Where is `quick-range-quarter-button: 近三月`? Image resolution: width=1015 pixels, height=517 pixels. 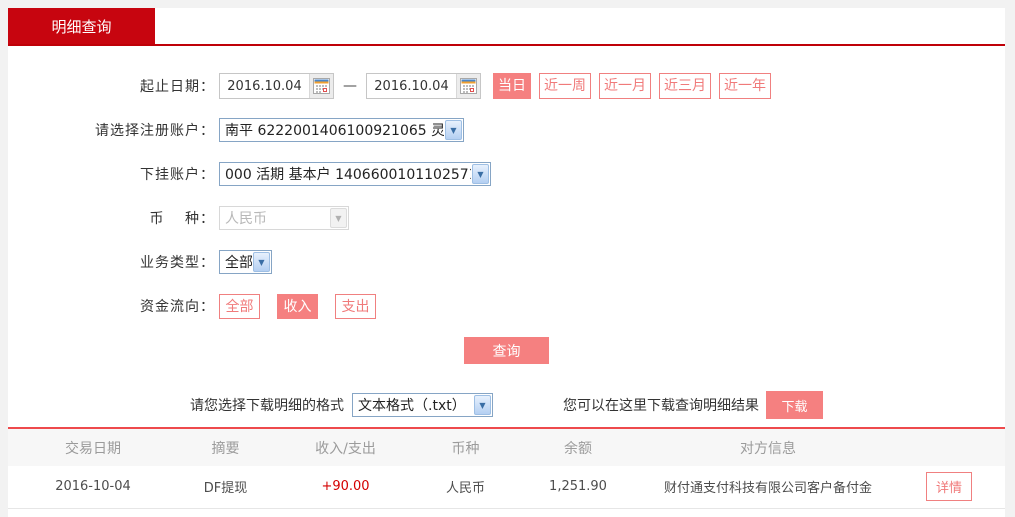 quick-range-quarter-button: 近三月 is located at coordinates (685, 86).